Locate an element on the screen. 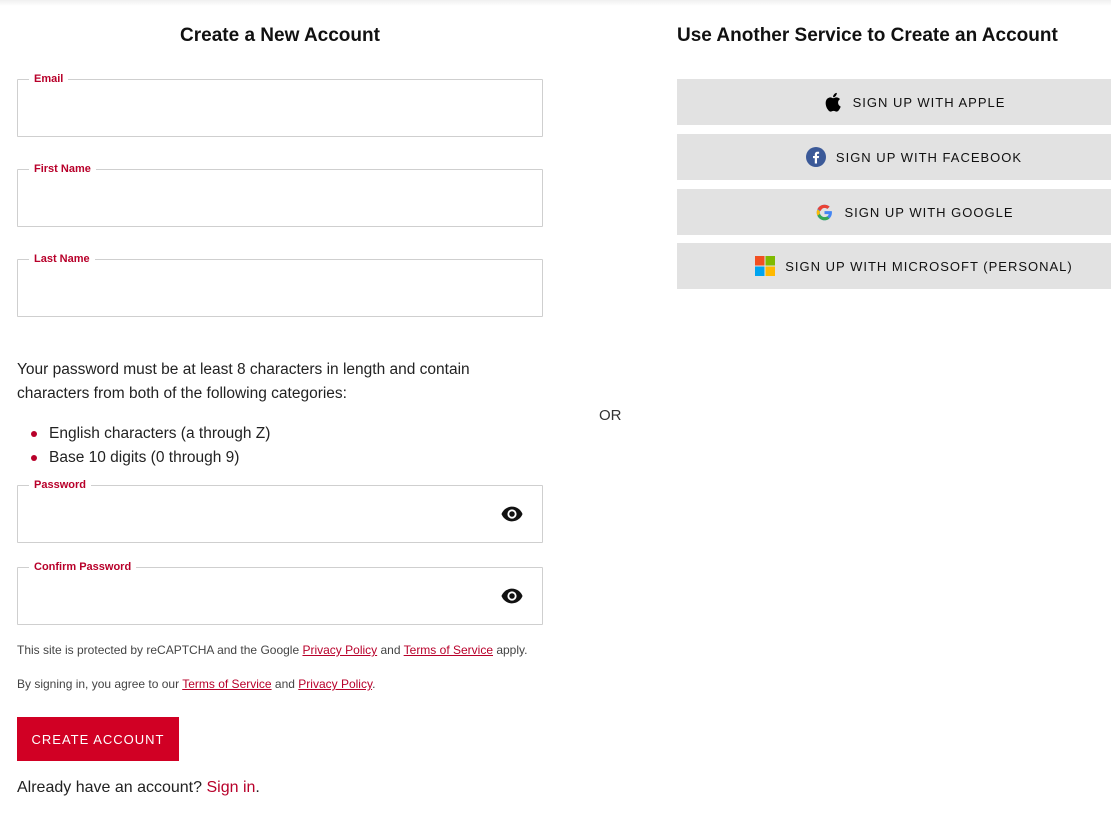 The image size is (1111, 826). signup-google-button: SIGN UP WITH GOOGLE is located at coordinates (894, 212).